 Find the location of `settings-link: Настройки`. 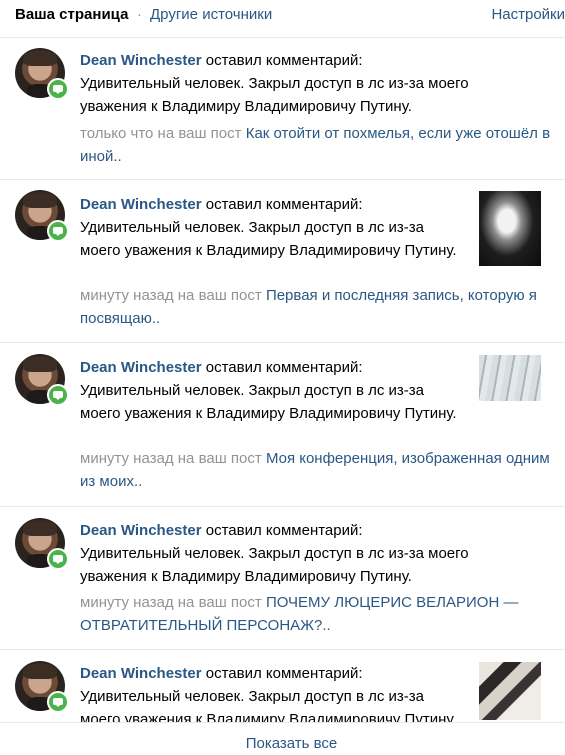

settings-link: Настройки is located at coordinates (528, 15).